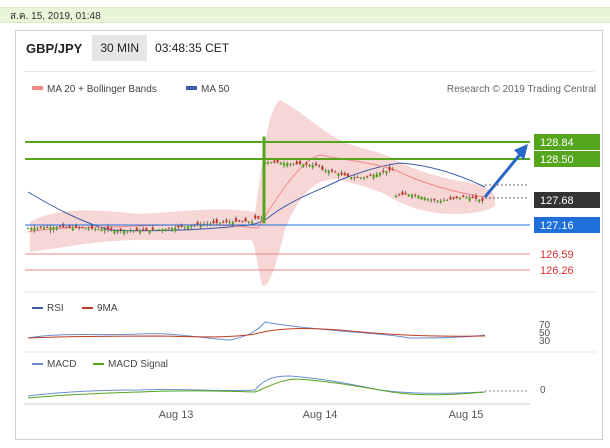  What do you see at coordinates (567, 225) in the screenshot?
I see `level-tag-3: 127.16` at bounding box center [567, 225].